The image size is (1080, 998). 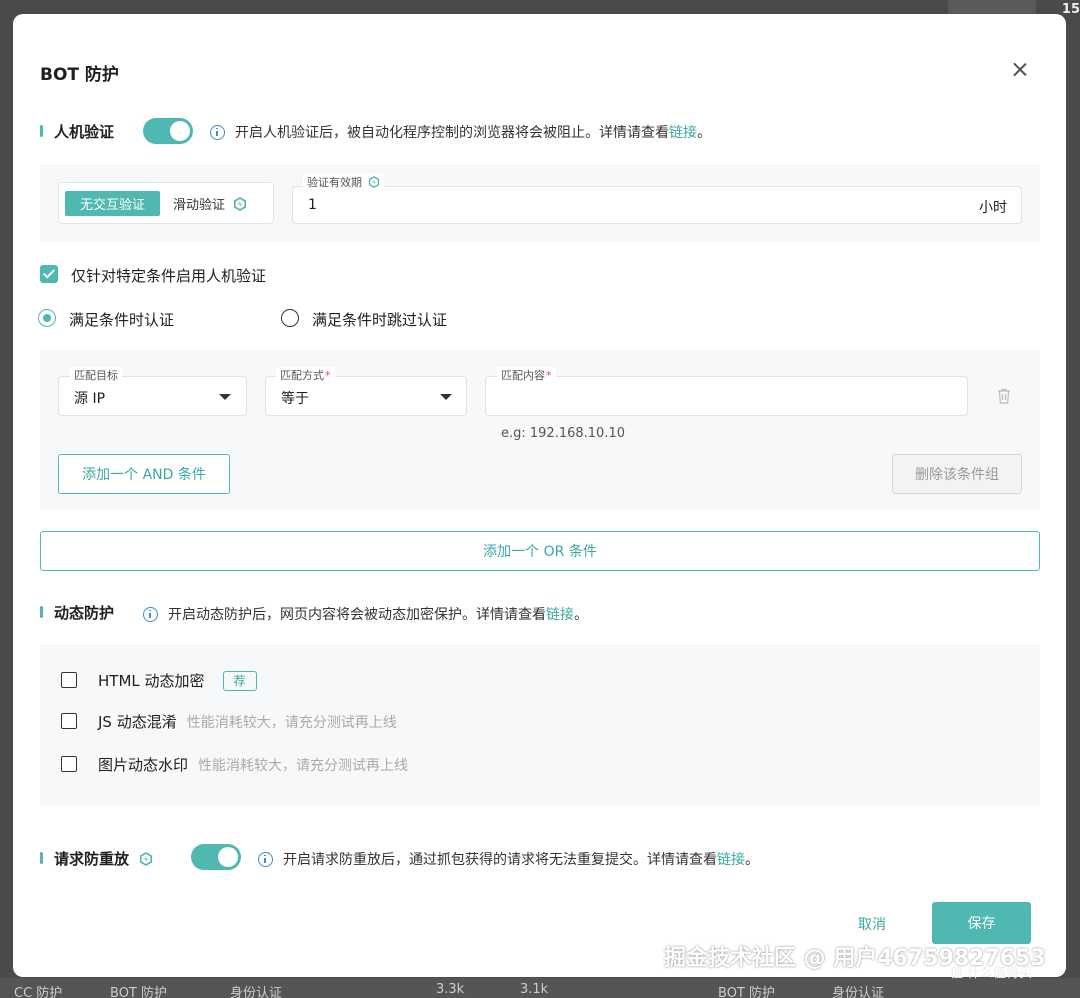 What do you see at coordinates (1020, 70) in the screenshot?
I see `close-icon` at bounding box center [1020, 70].